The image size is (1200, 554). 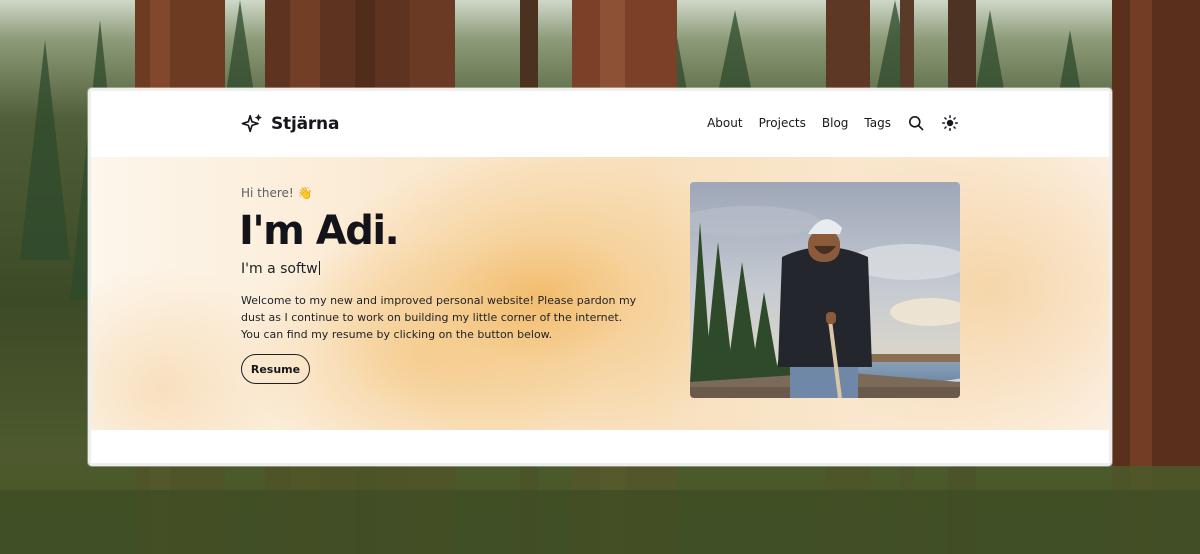 I want to click on greeting-text: Hi there! 👋, so click(x=277, y=193).